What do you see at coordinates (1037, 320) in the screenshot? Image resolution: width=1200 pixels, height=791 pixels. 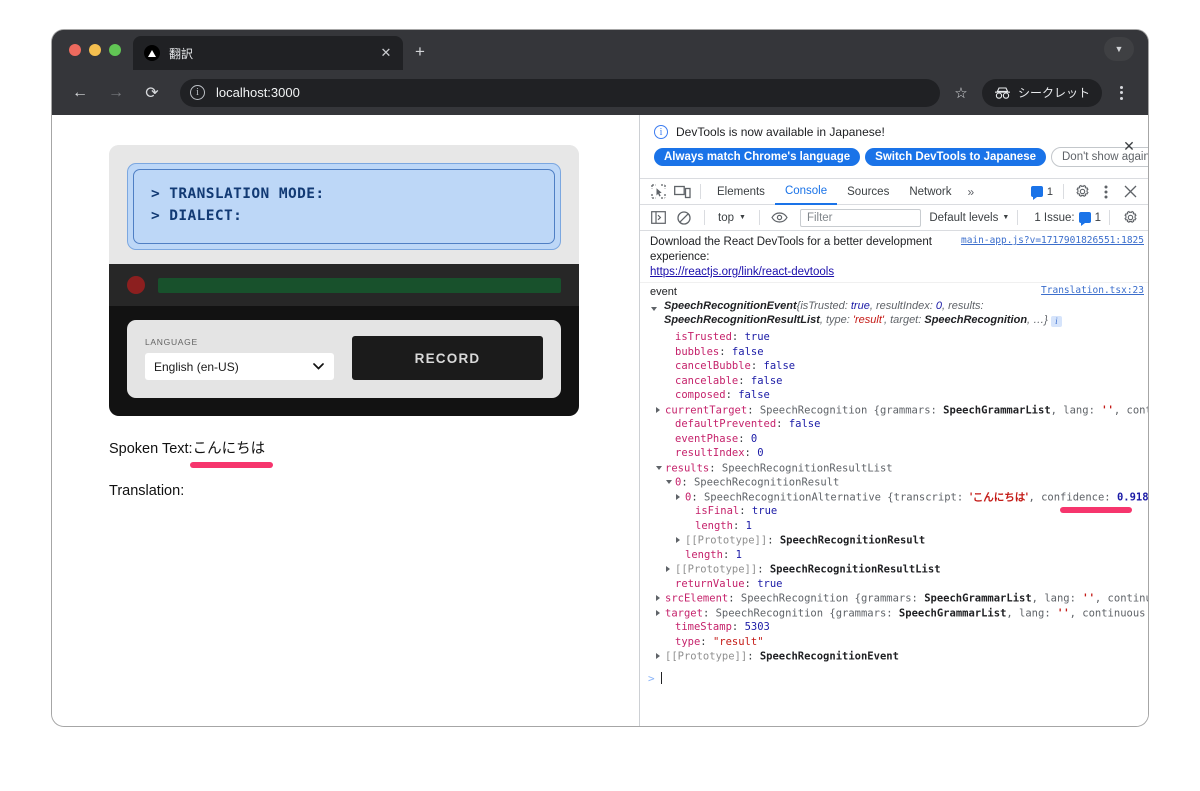 I see `p6: , …}` at bounding box center [1037, 320].